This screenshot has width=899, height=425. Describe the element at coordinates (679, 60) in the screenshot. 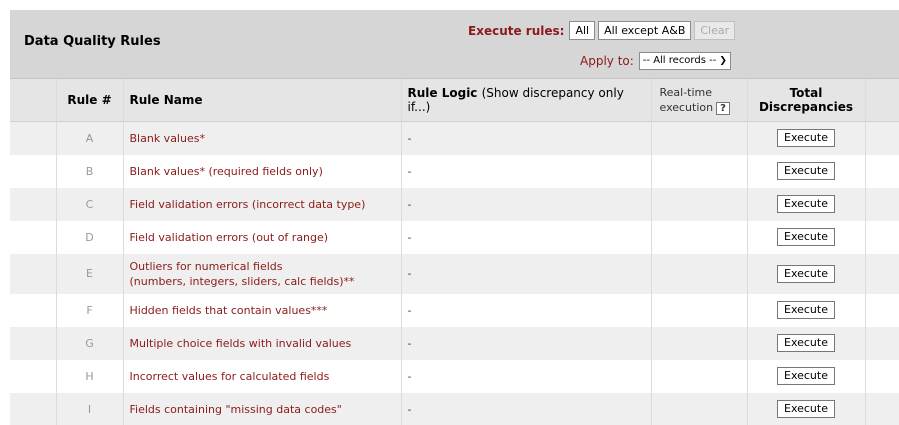

I see `apply-to-select-value: -- All records --` at that location.